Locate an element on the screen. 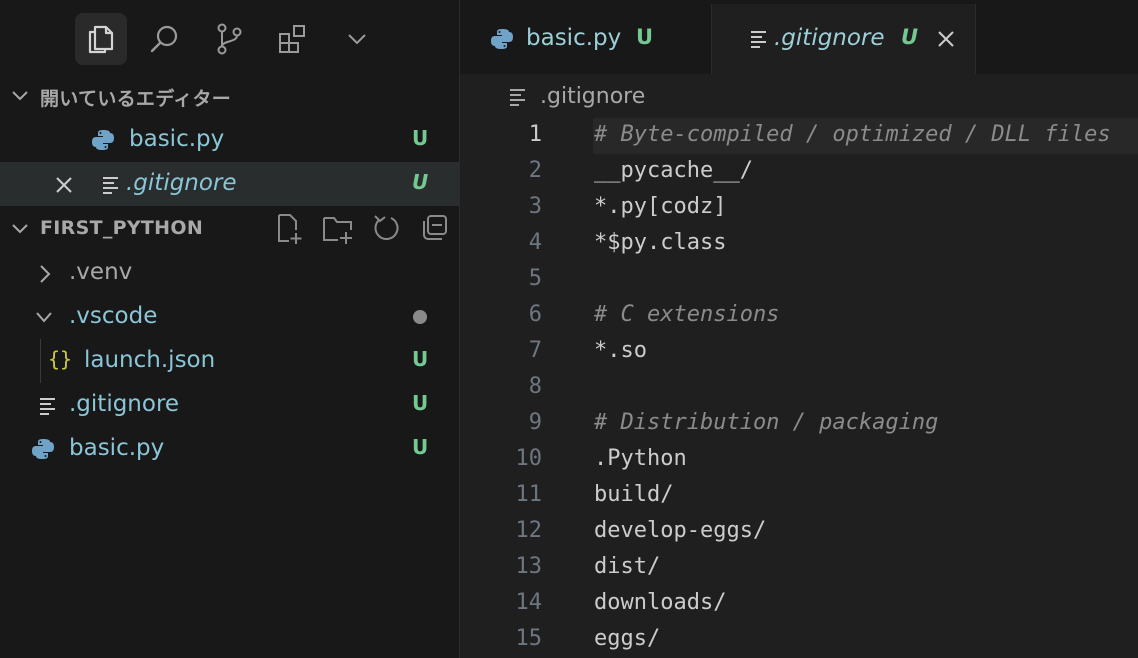  source-control-button is located at coordinates (229, 39).